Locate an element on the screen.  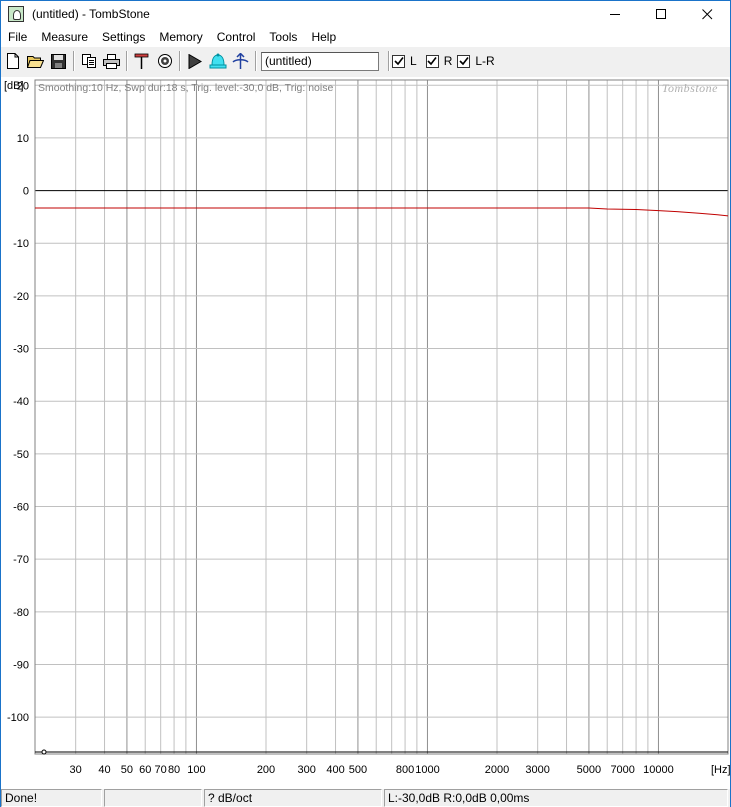
y-tick-label: -60 is located at coordinates (21, 508).